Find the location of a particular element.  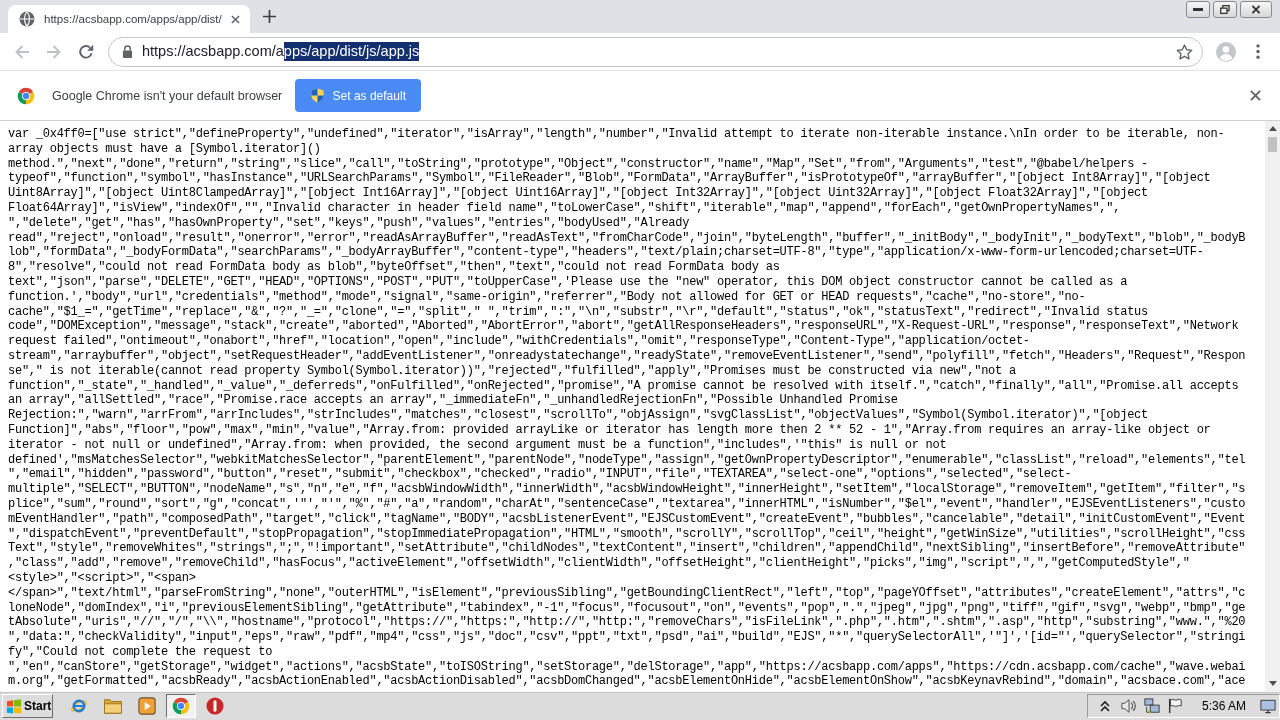

code-line: typeof","function","symbol","hasInstance","URLSearchParams","Symbol","FileReader","Blob","FormData","ArrayBuffer","isPrototypeOf","arrayBuffer","[object Int8Array]","[object is located at coordinates (609, 179).